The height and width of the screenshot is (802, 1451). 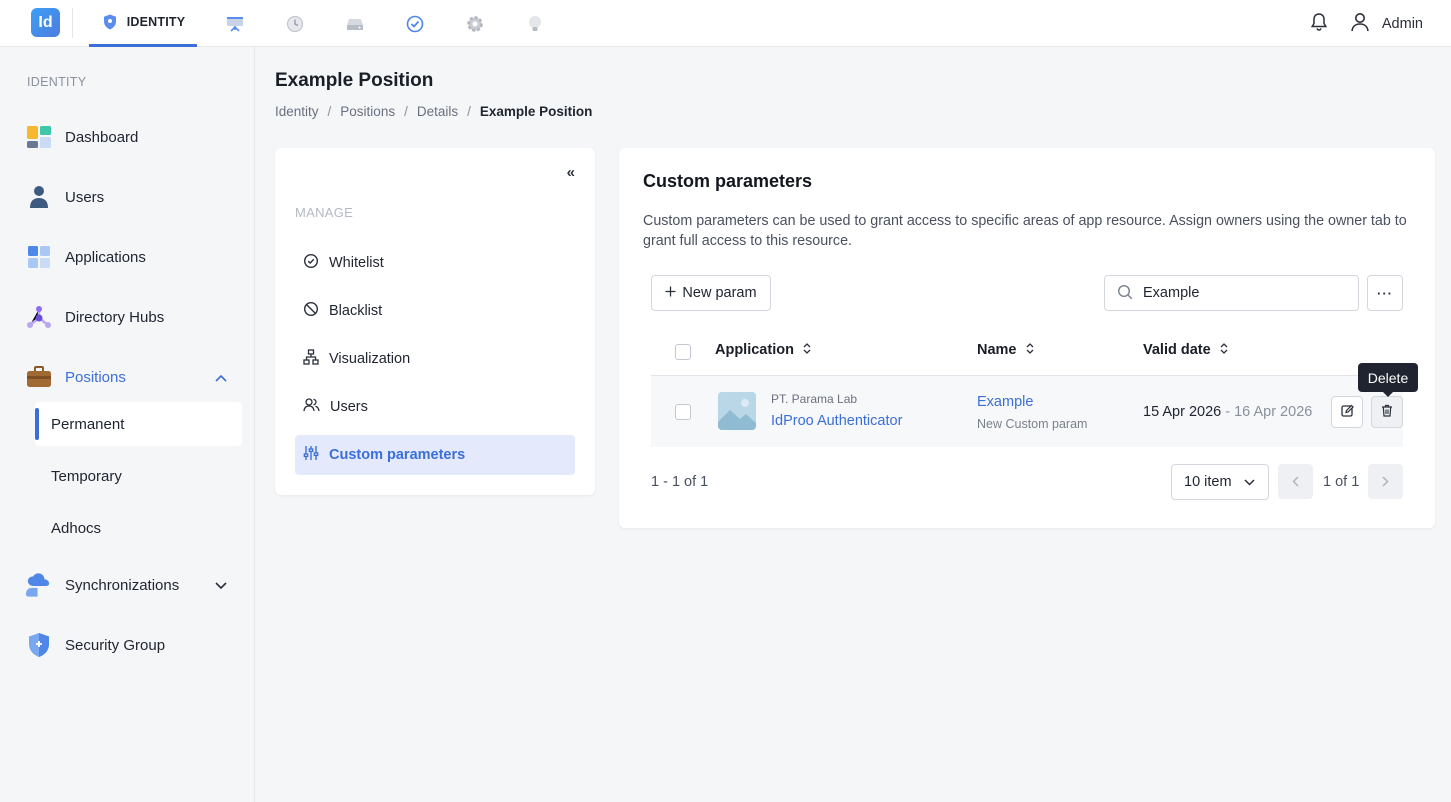 What do you see at coordinates (115, 645) in the screenshot?
I see `sidebar-item-label: Security Group` at bounding box center [115, 645].